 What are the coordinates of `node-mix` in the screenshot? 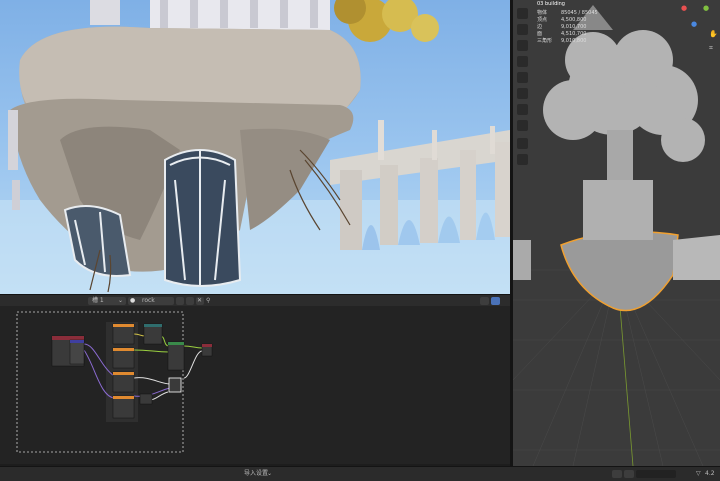 It's located at (146, 399).